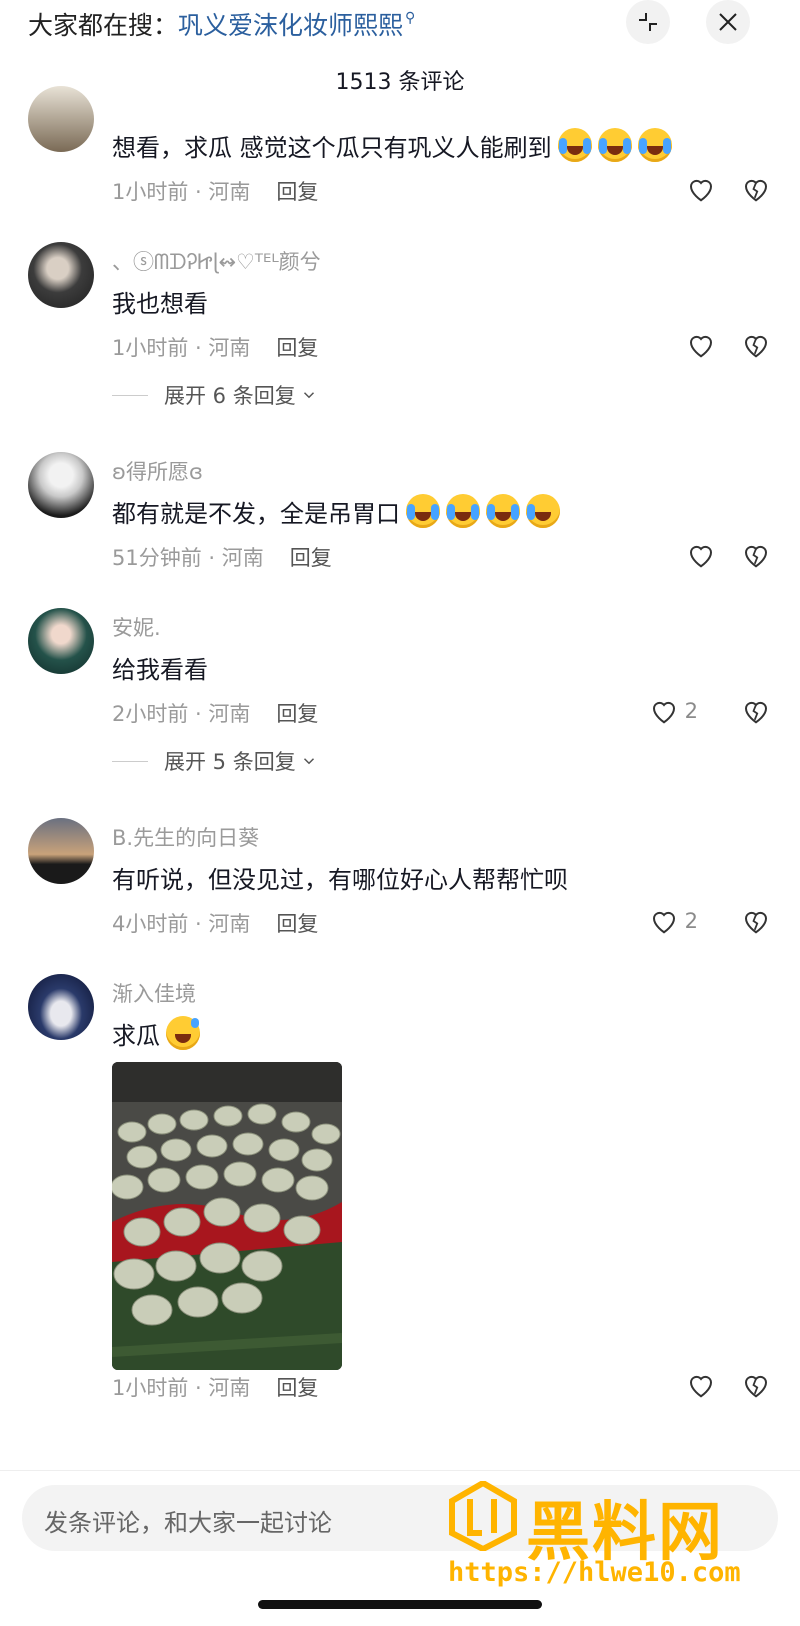 The height and width of the screenshot is (1626, 800). Describe the element at coordinates (290, 25) in the screenshot. I see `search-term-link: 巩义爱沫化妆师熙熙` at that location.